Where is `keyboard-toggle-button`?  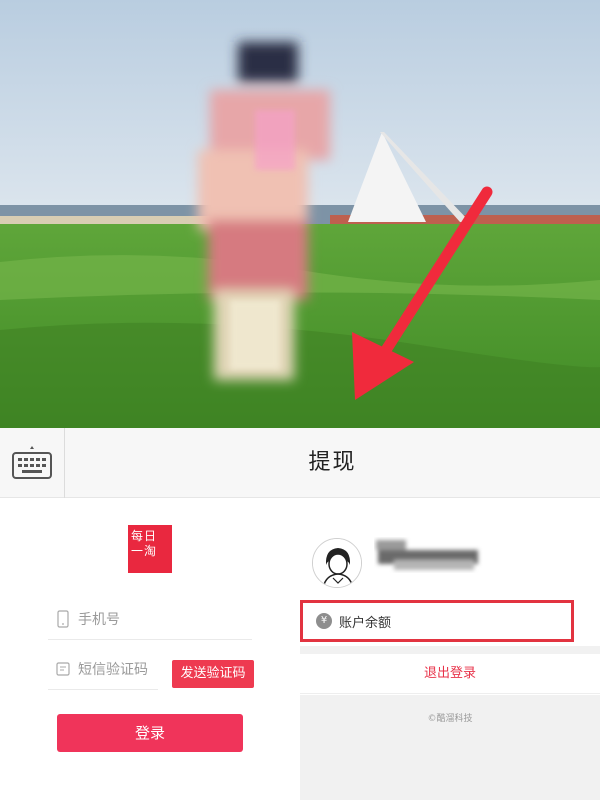 keyboard-toggle-button is located at coordinates (32, 463).